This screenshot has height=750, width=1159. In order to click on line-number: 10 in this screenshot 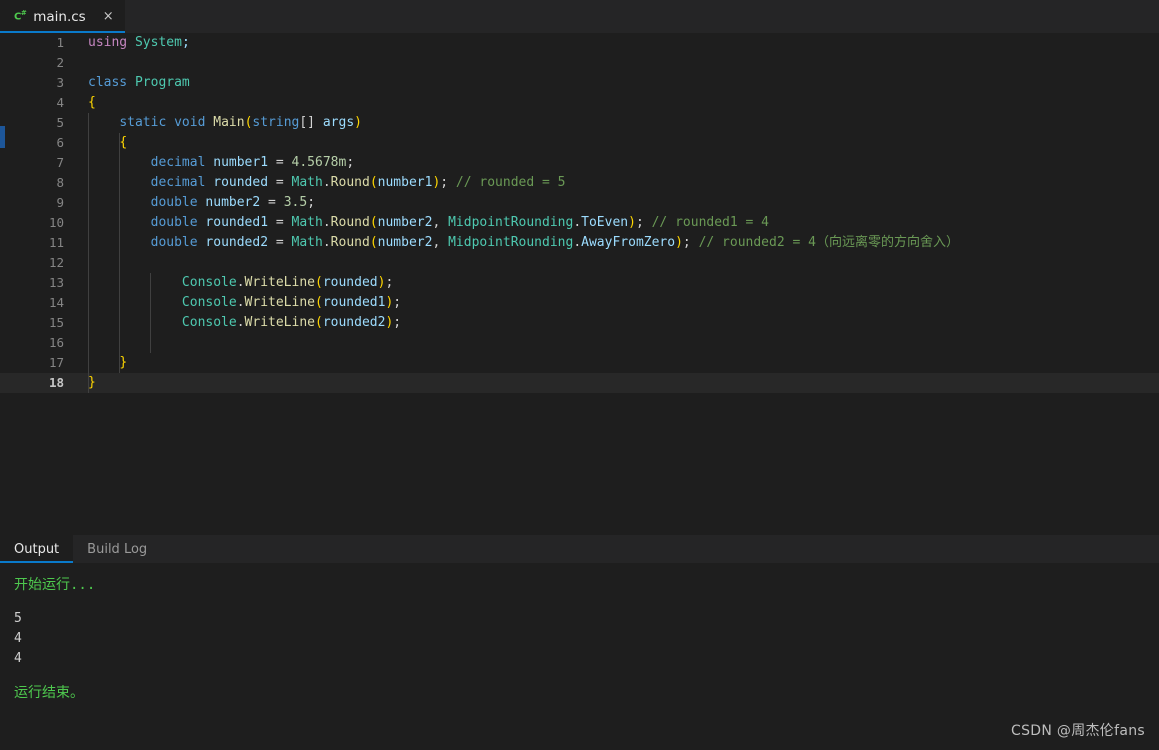, I will do `click(56, 222)`.